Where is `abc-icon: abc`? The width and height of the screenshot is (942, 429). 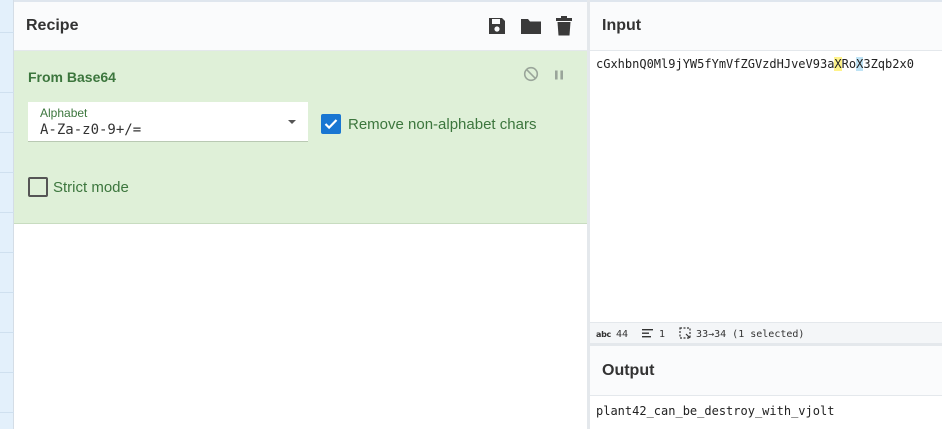
abc-icon: abc is located at coordinates (603, 334).